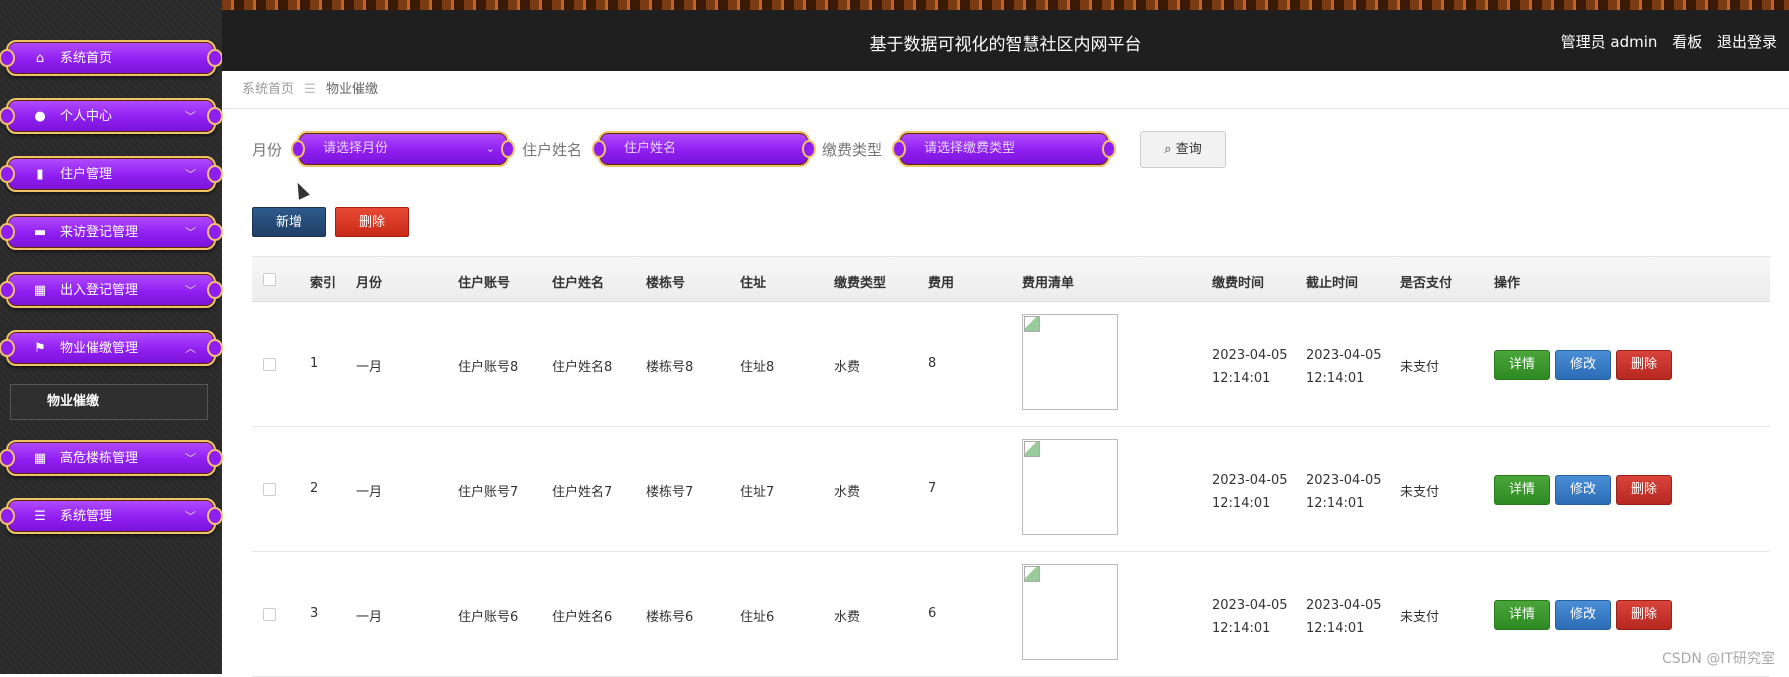 The height and width of the screenshot is (677, 1789). Describe the element at coordinates (932, 363) in the screenshot. I see `cell-fee: 8` at that location.